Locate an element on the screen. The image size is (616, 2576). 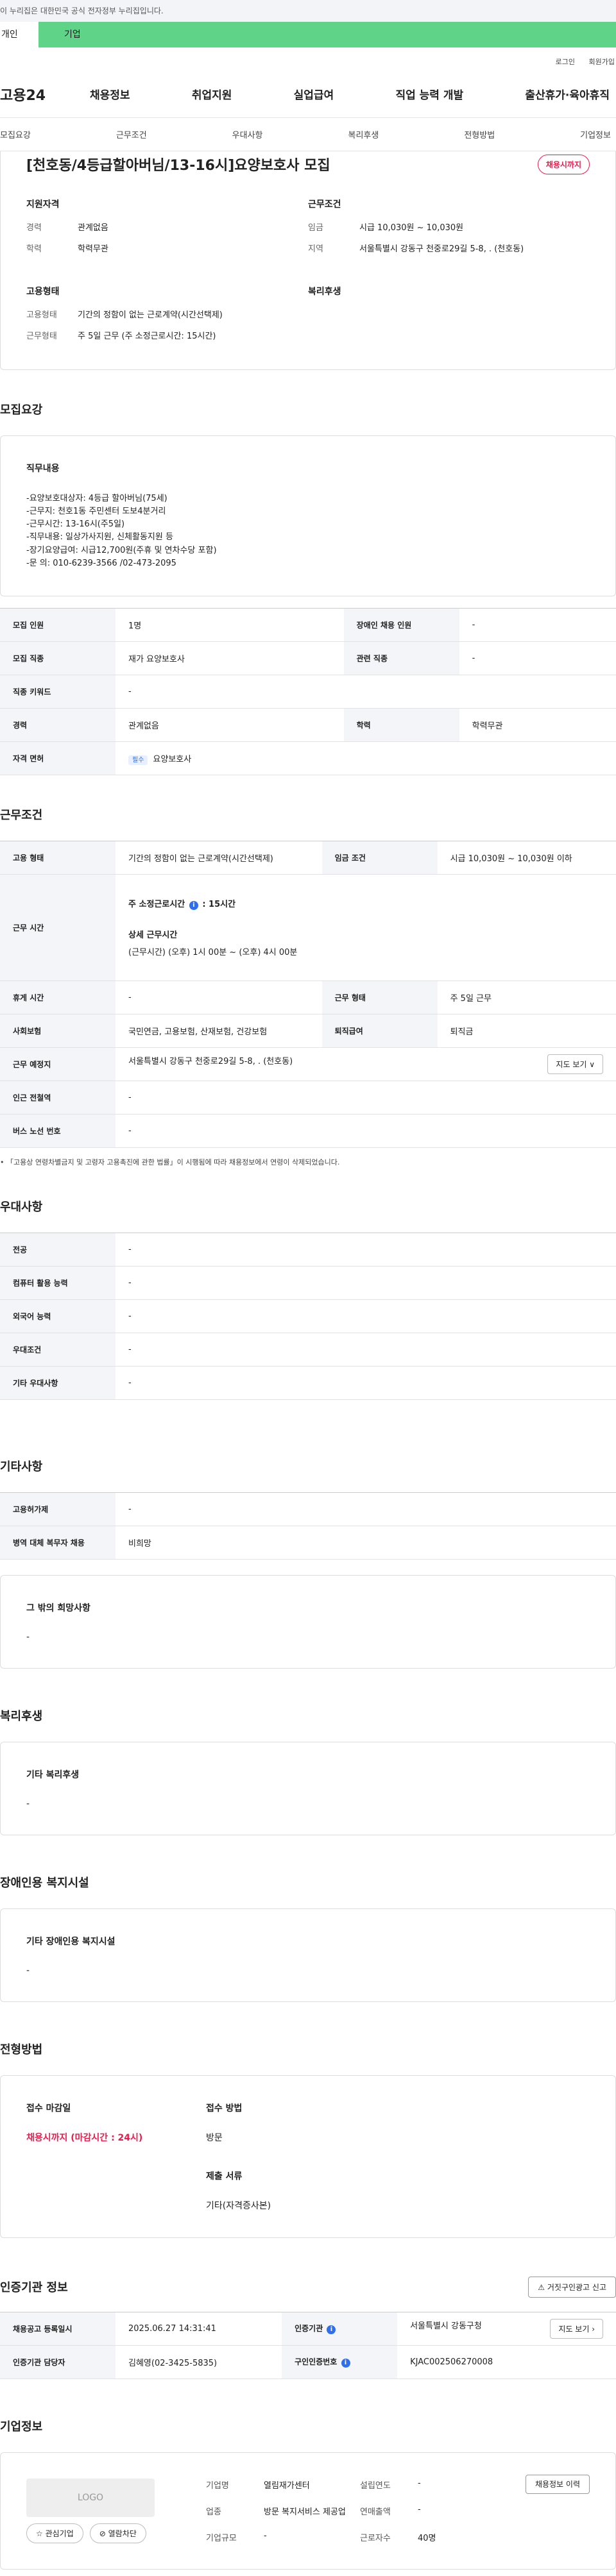
gnb-item-benefit: 실업급여 is located at coordinates (314, 94).